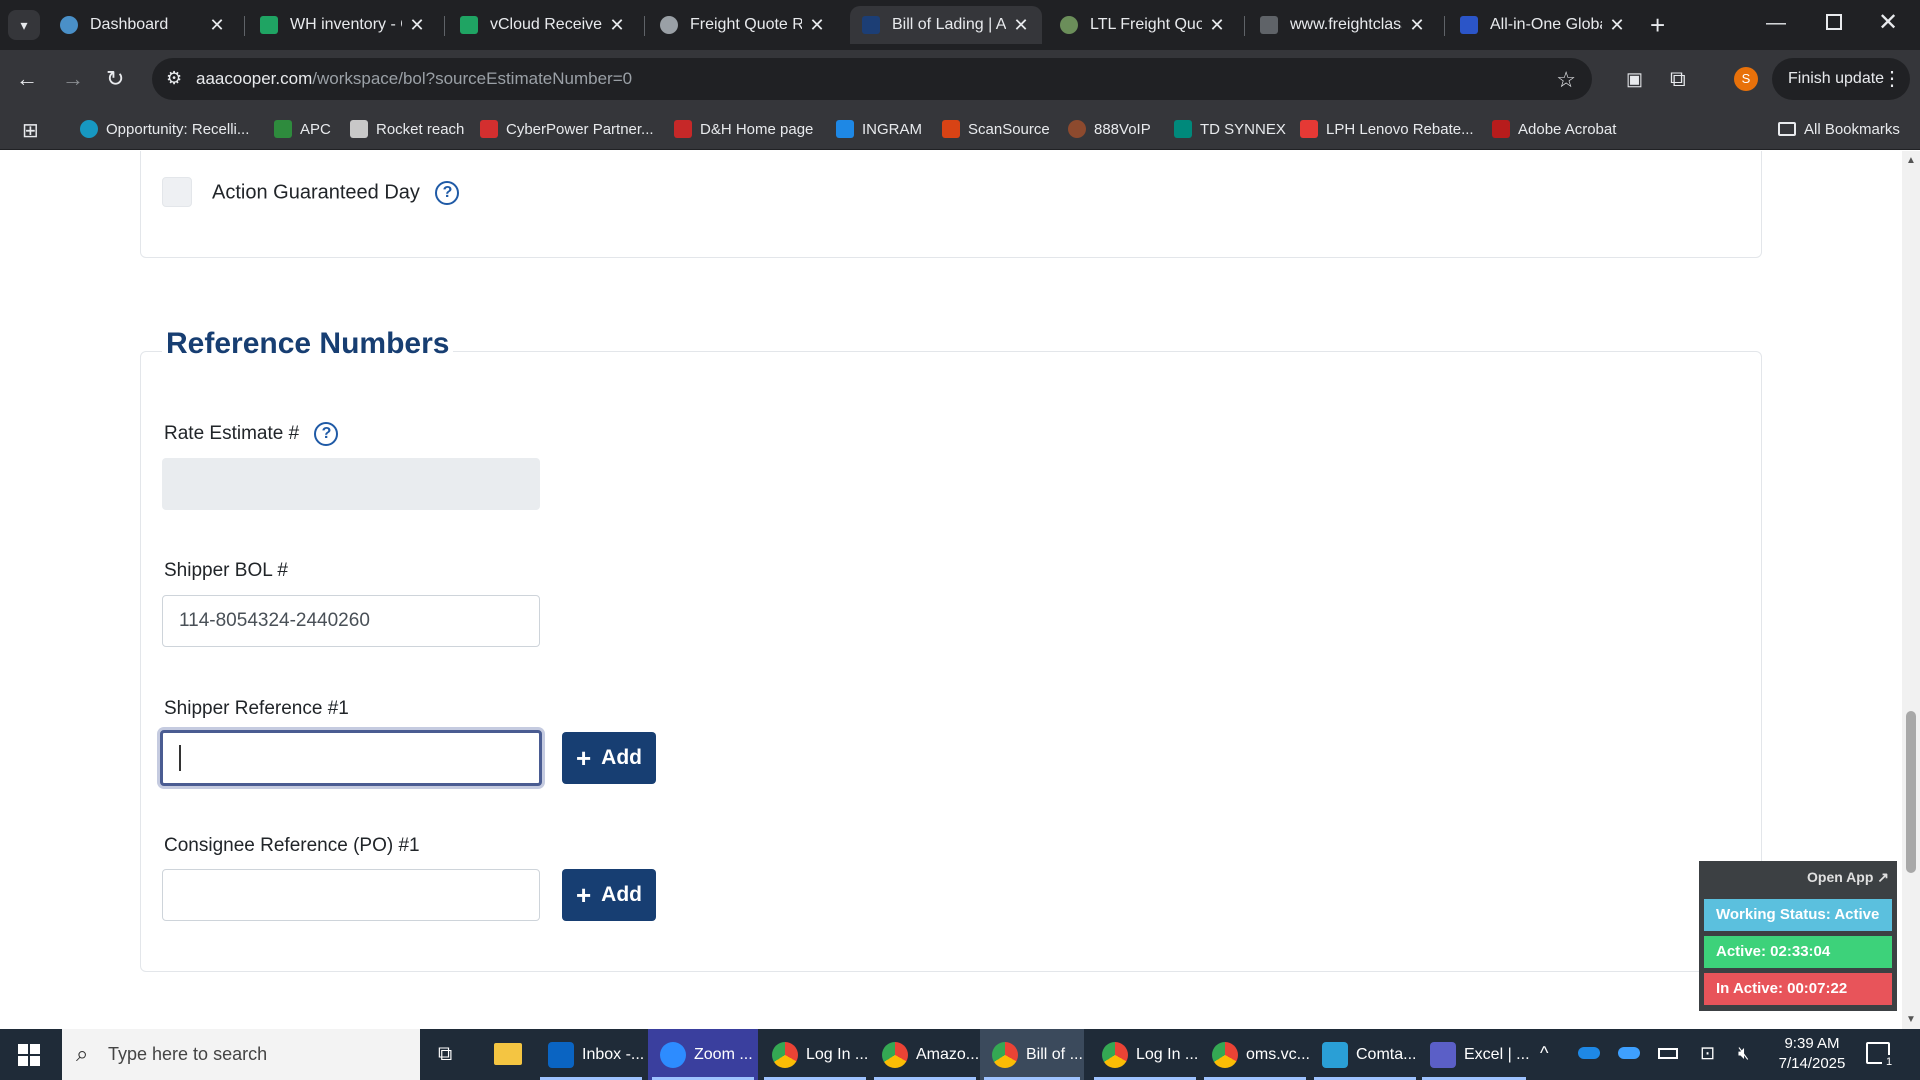  I want to click on add-shipper-reference-button: + Add, so click(609, 758).